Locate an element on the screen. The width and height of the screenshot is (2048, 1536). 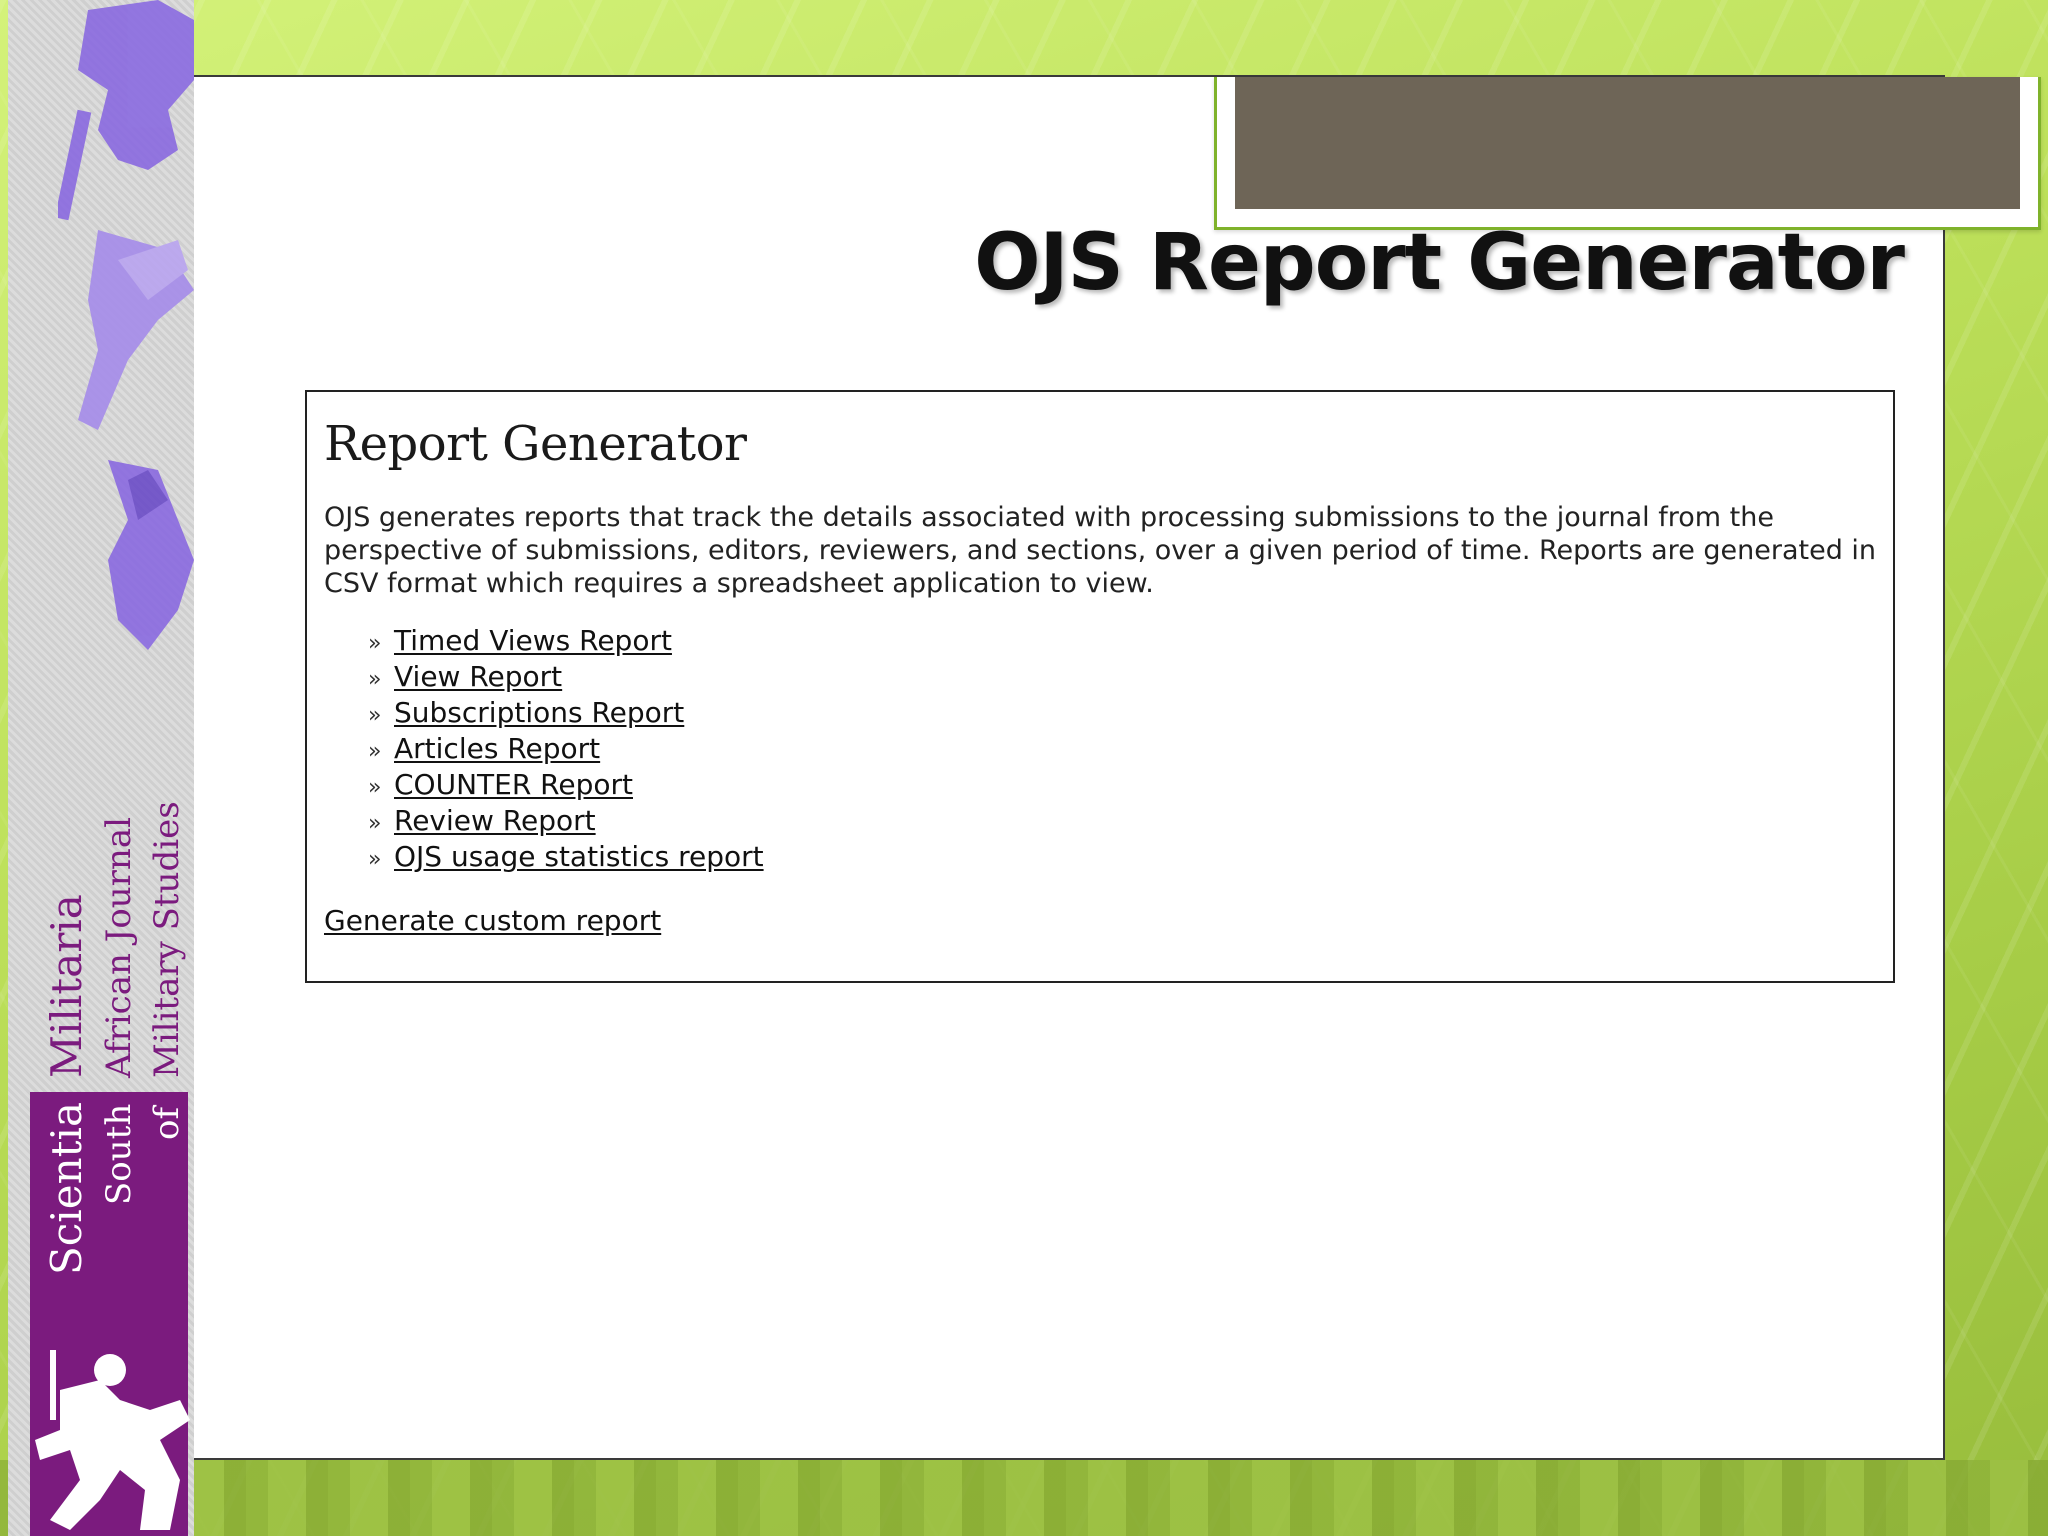
header-bar is located at coordinates (1627, 153).